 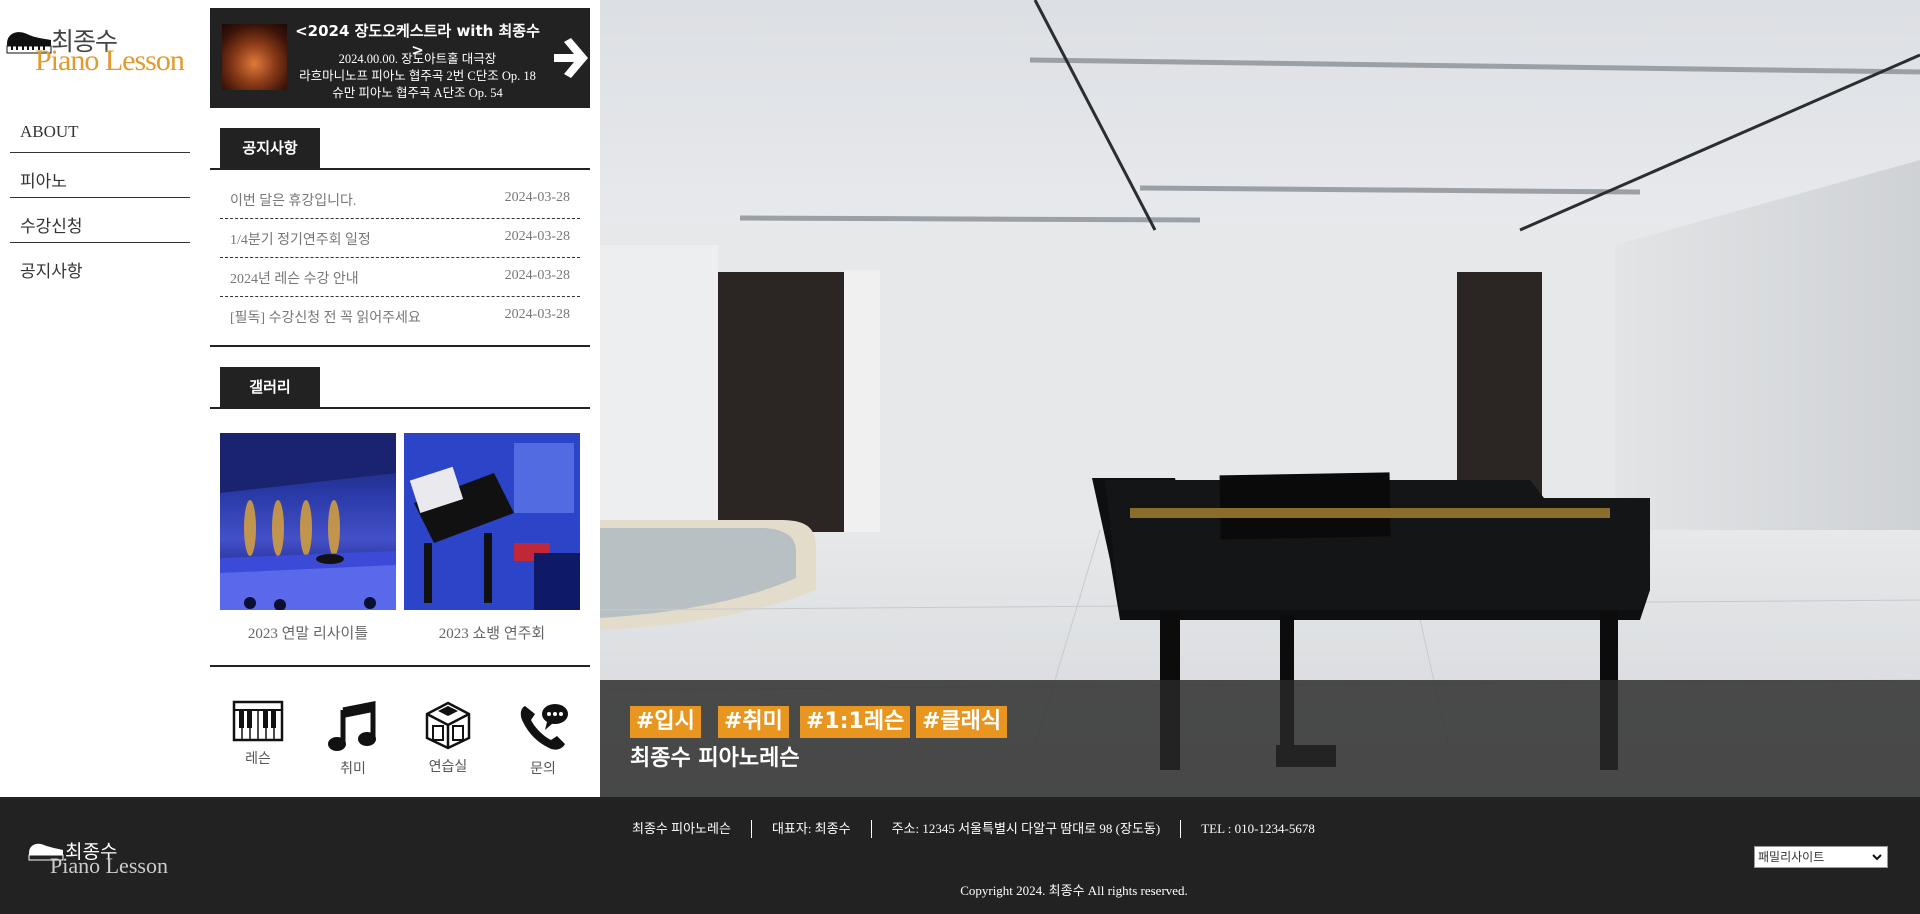 I want to click on main-menu: ABOUT 피아노 수강신청 공지사항, so click(x=100, y=198).